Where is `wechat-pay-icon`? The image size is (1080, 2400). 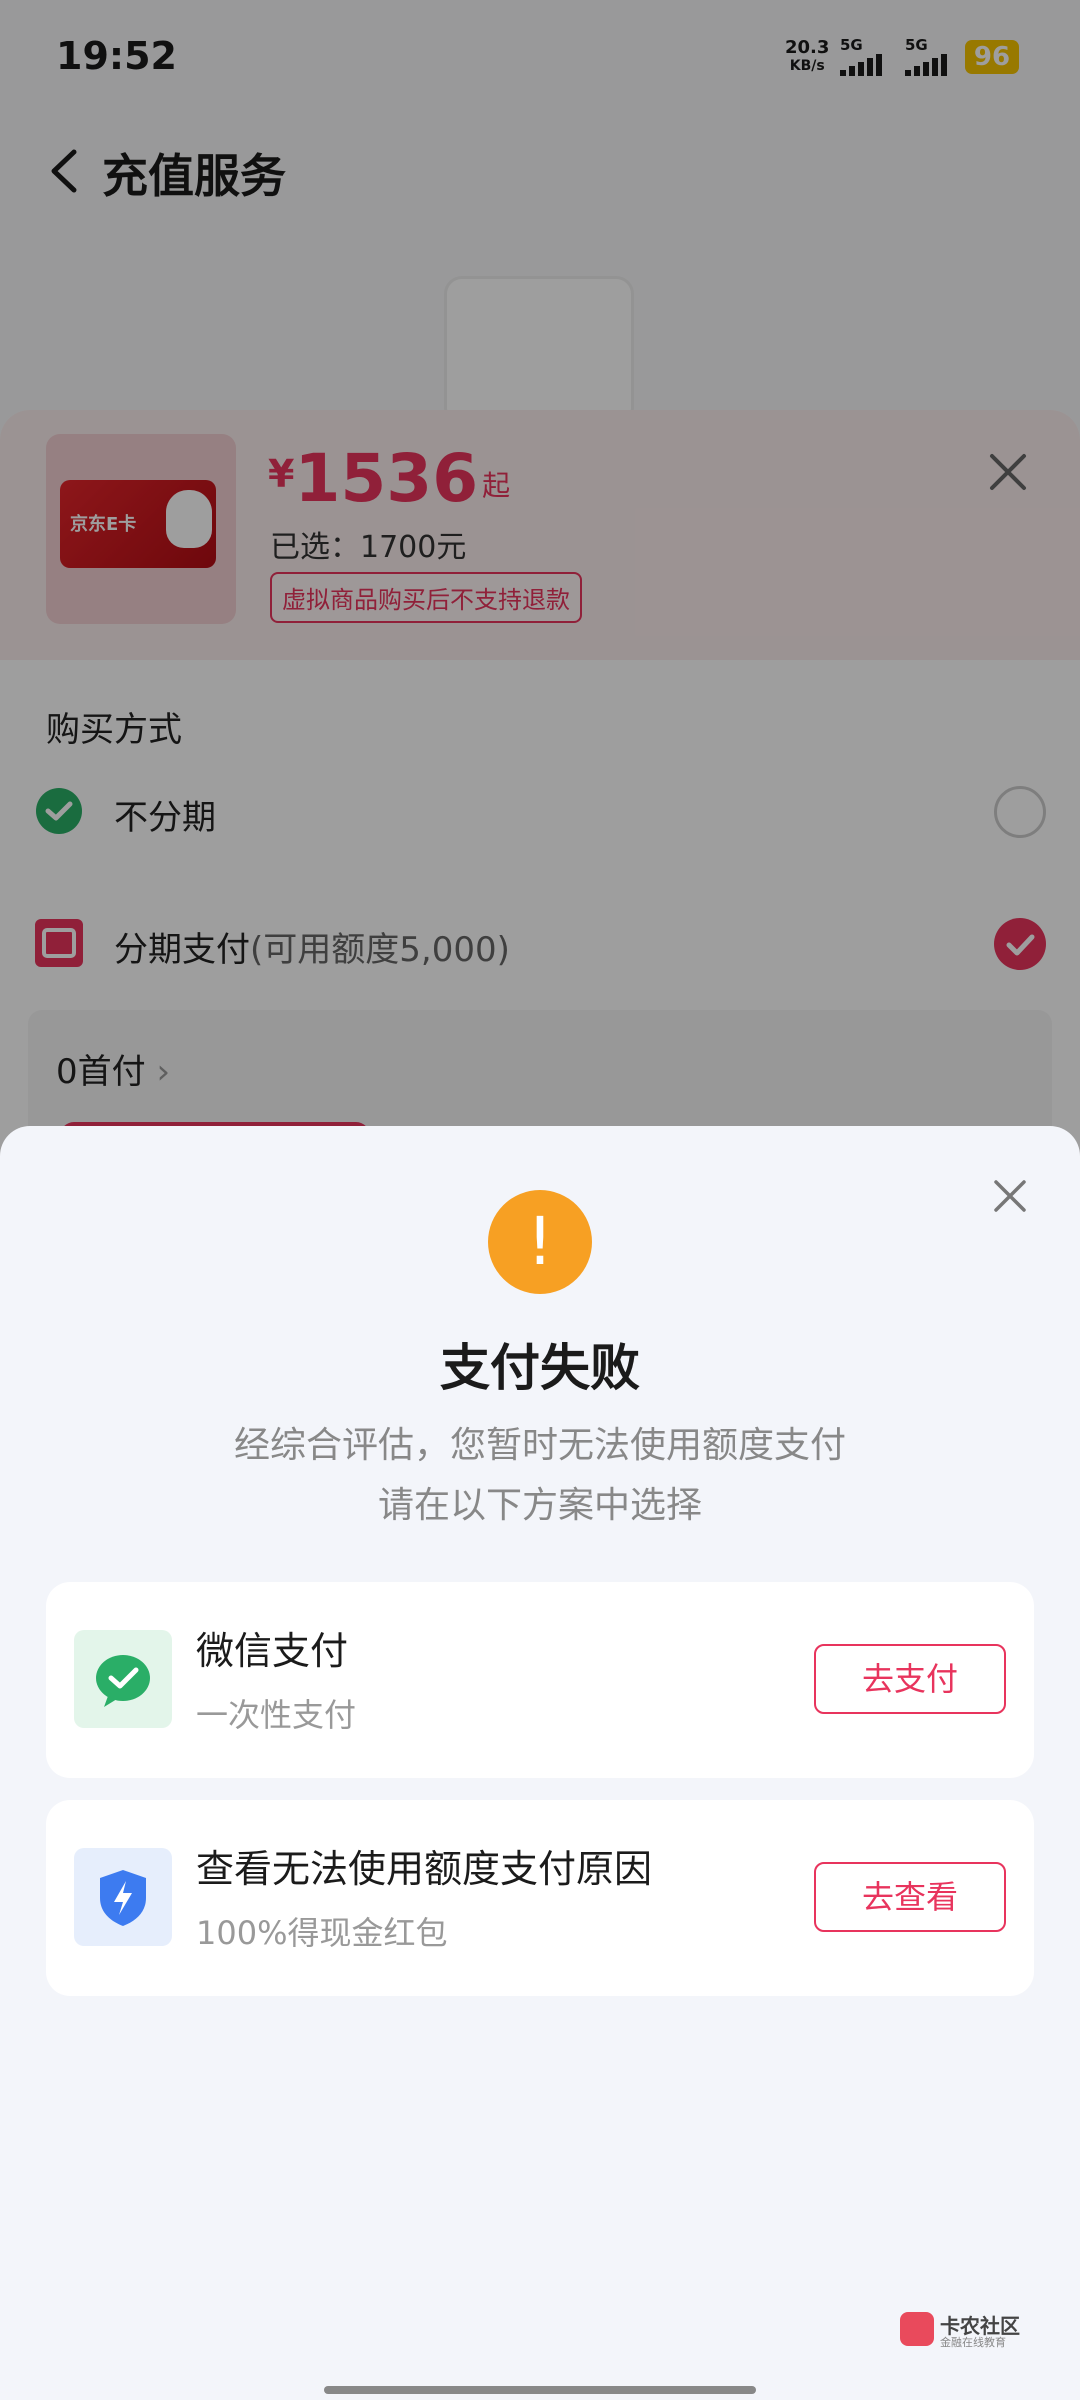 wechat-pay-icon is located at coordinates (123, 1679).